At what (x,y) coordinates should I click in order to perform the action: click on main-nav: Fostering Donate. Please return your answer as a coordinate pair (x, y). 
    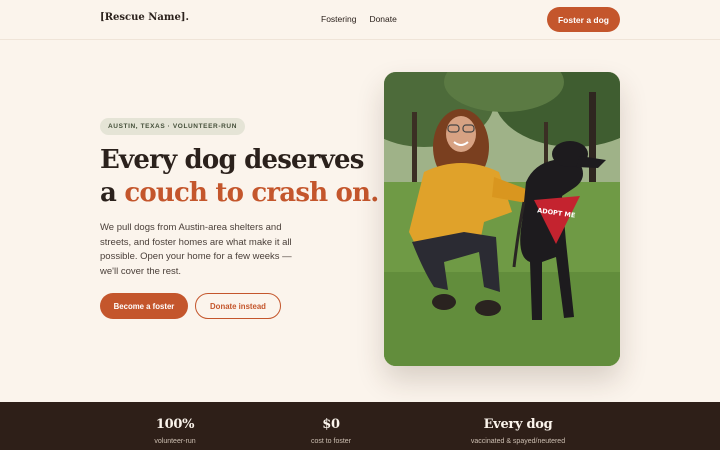
    Looking at the image, I should click on (359, 19).